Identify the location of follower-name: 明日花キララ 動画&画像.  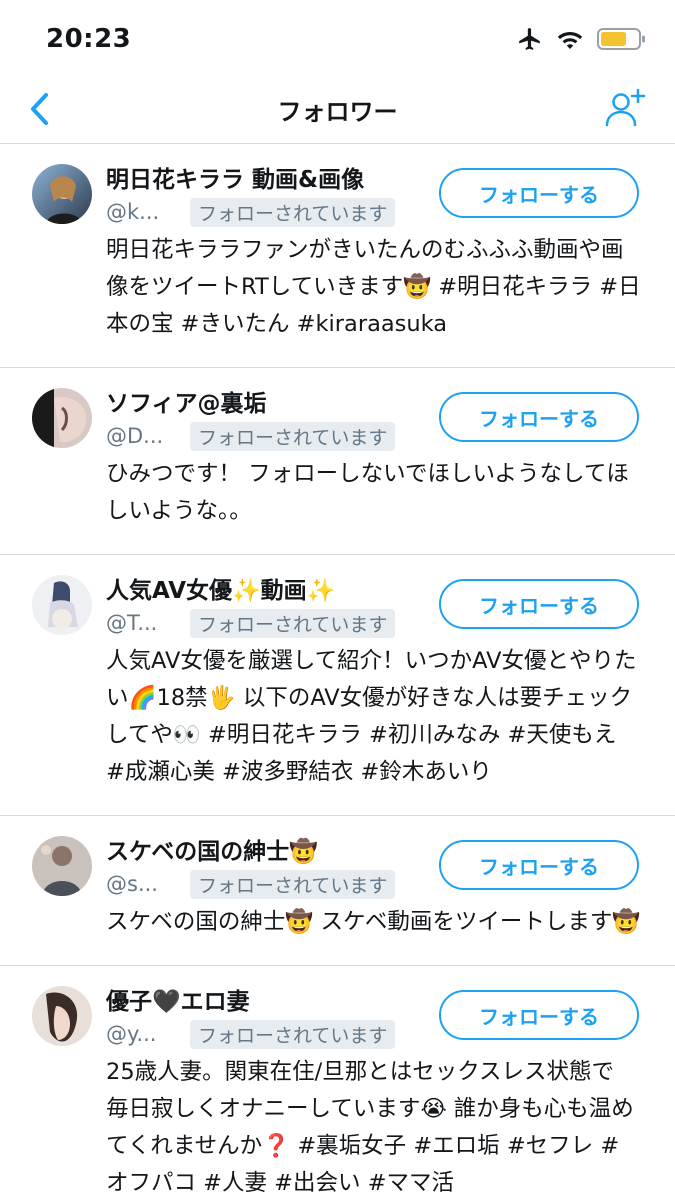
(235, 180).